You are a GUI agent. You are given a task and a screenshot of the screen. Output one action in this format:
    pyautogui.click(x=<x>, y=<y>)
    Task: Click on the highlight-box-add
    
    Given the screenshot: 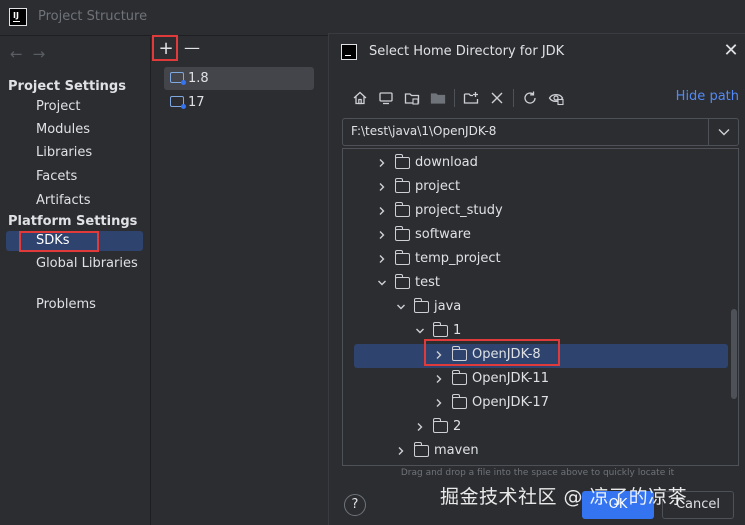 What is the action you would take?
    pyautogui.click(x=165, y=48)
    